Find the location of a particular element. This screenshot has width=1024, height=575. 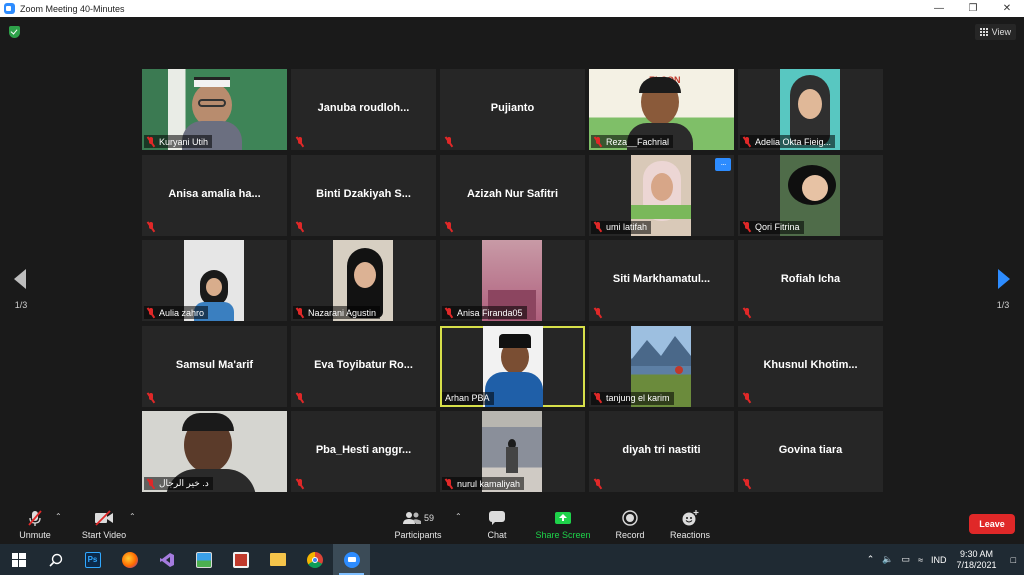

search-icon is located at coordinates (55, 559).